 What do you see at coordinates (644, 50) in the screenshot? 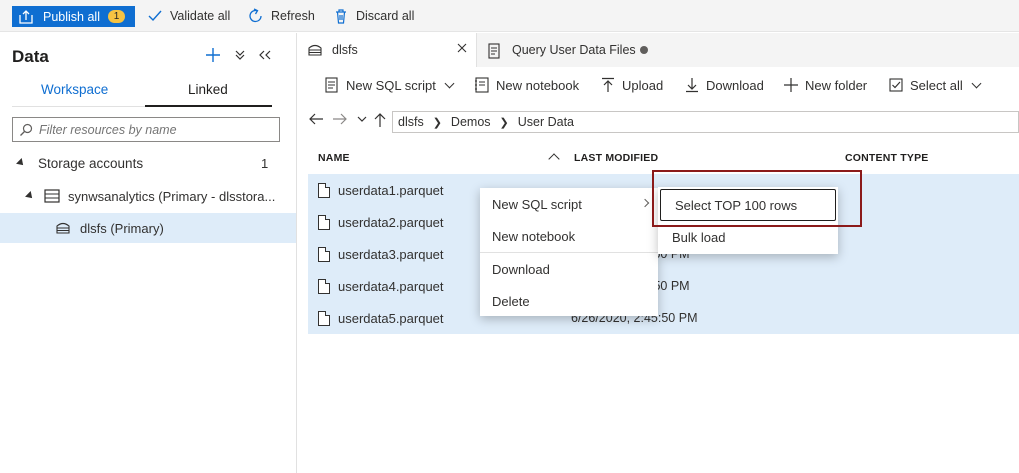
I see `unsaved-dot-icon` at bounding box center [644, 50].